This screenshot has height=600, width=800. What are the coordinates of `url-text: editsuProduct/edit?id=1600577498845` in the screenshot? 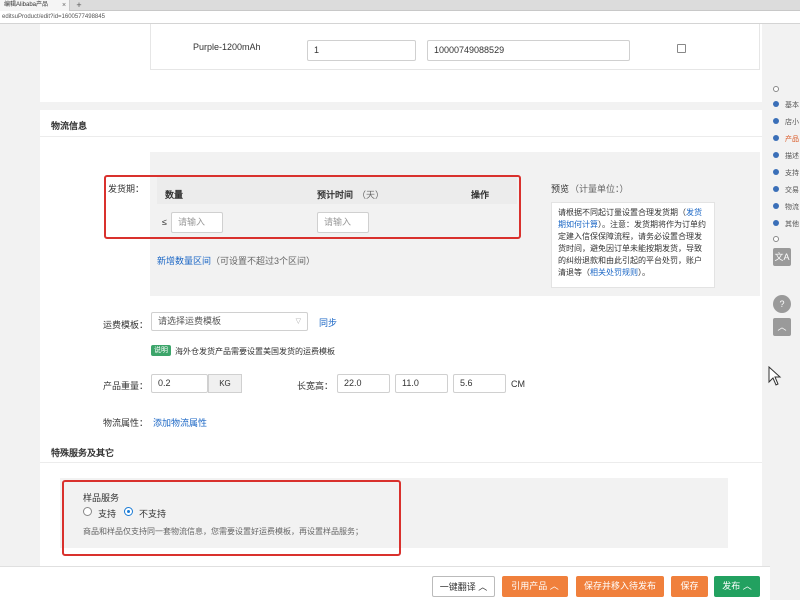 It's located at (53, 17).